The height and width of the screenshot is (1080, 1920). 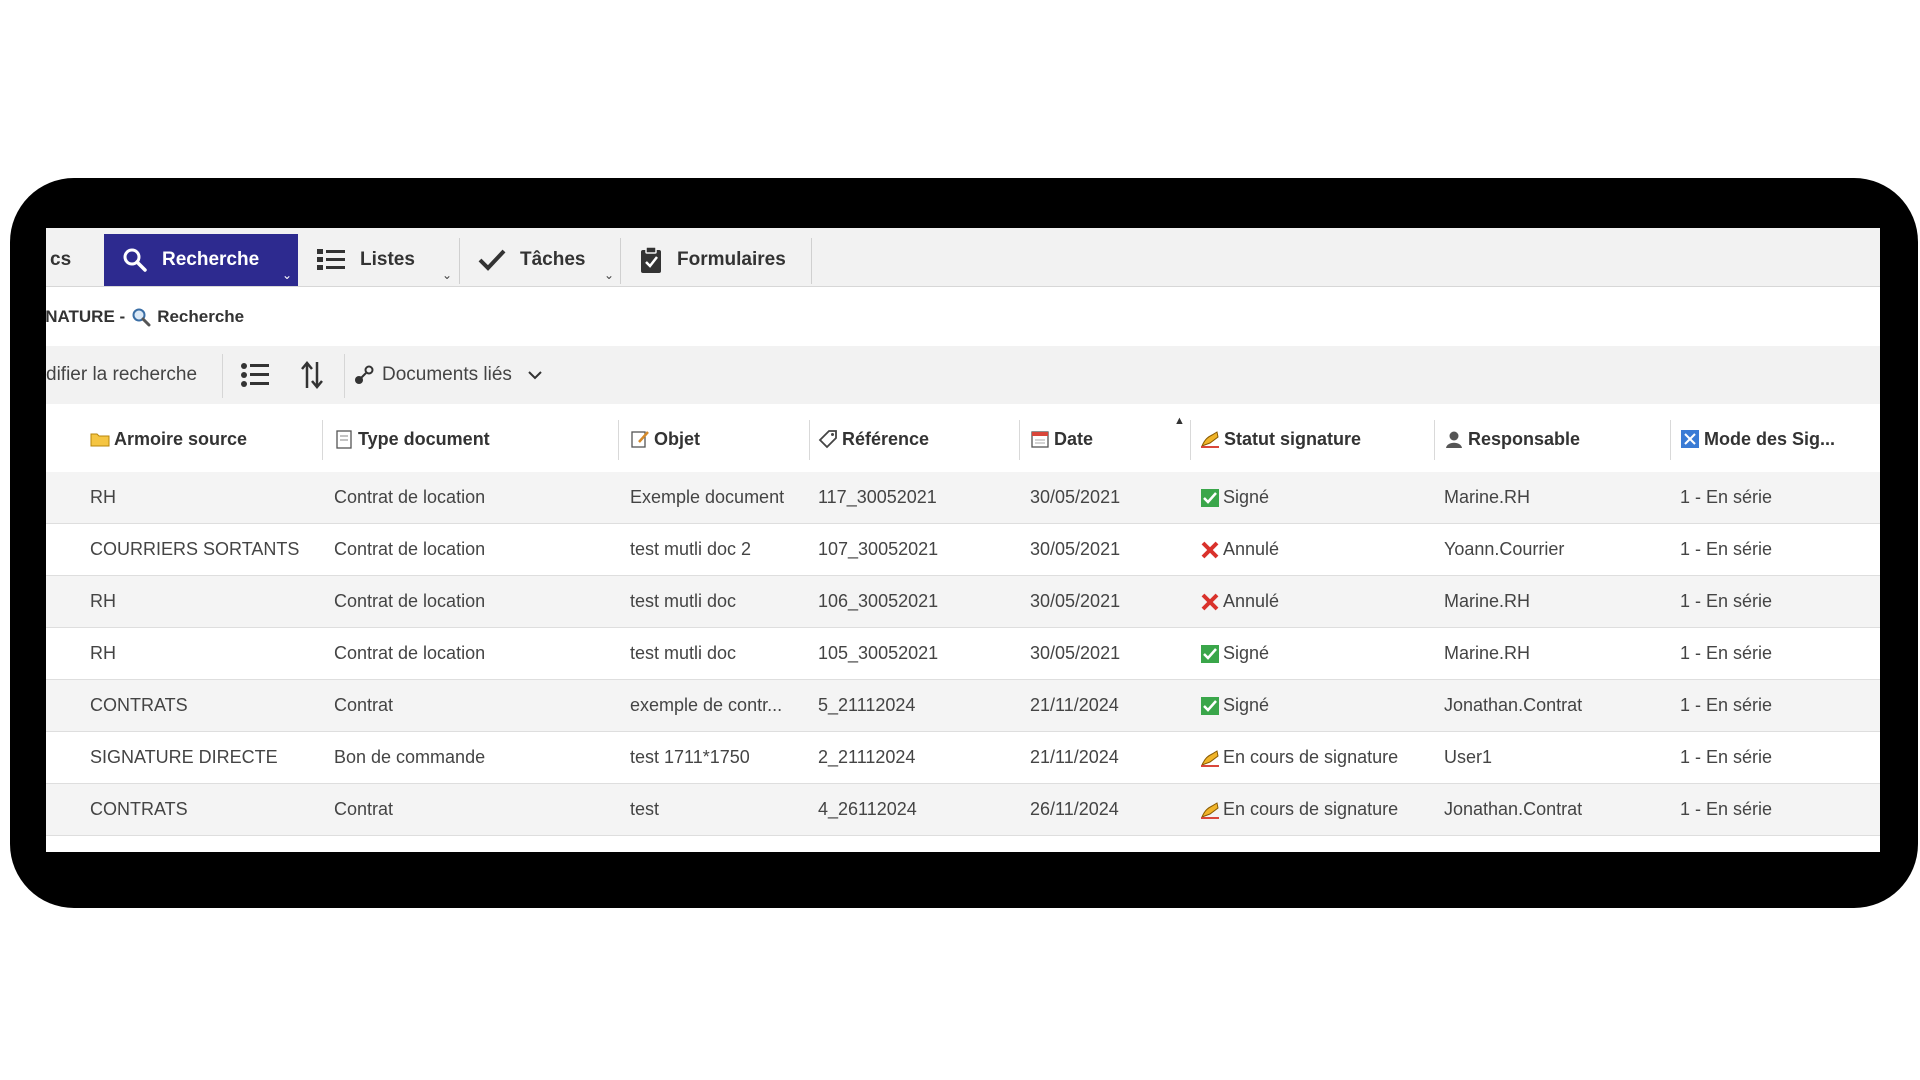 I want to click on tab-divider, so click(x=811, y=261).